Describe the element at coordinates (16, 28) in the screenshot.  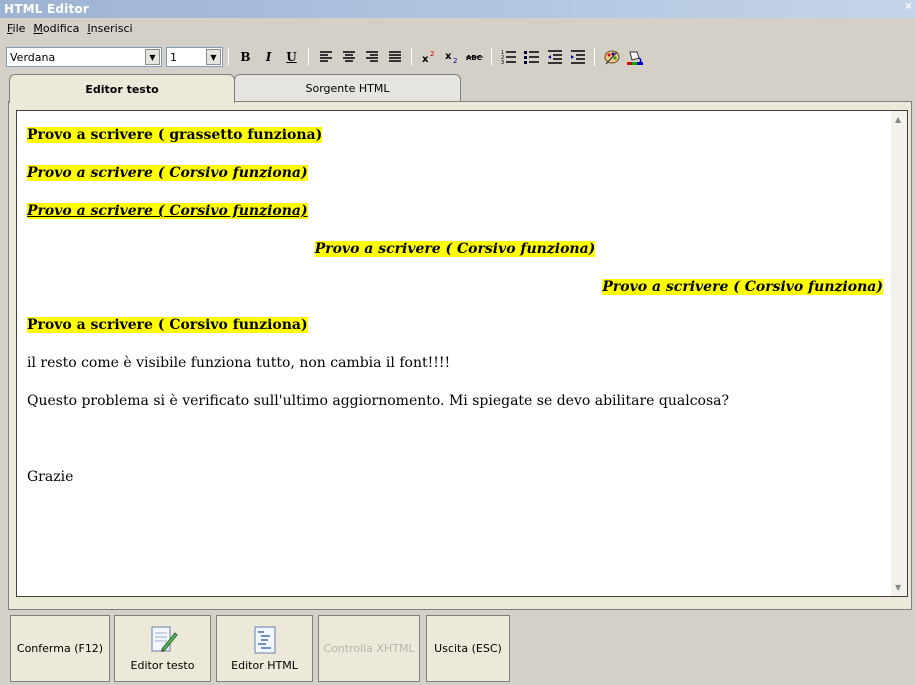
I see `menu-file: File` at that location.